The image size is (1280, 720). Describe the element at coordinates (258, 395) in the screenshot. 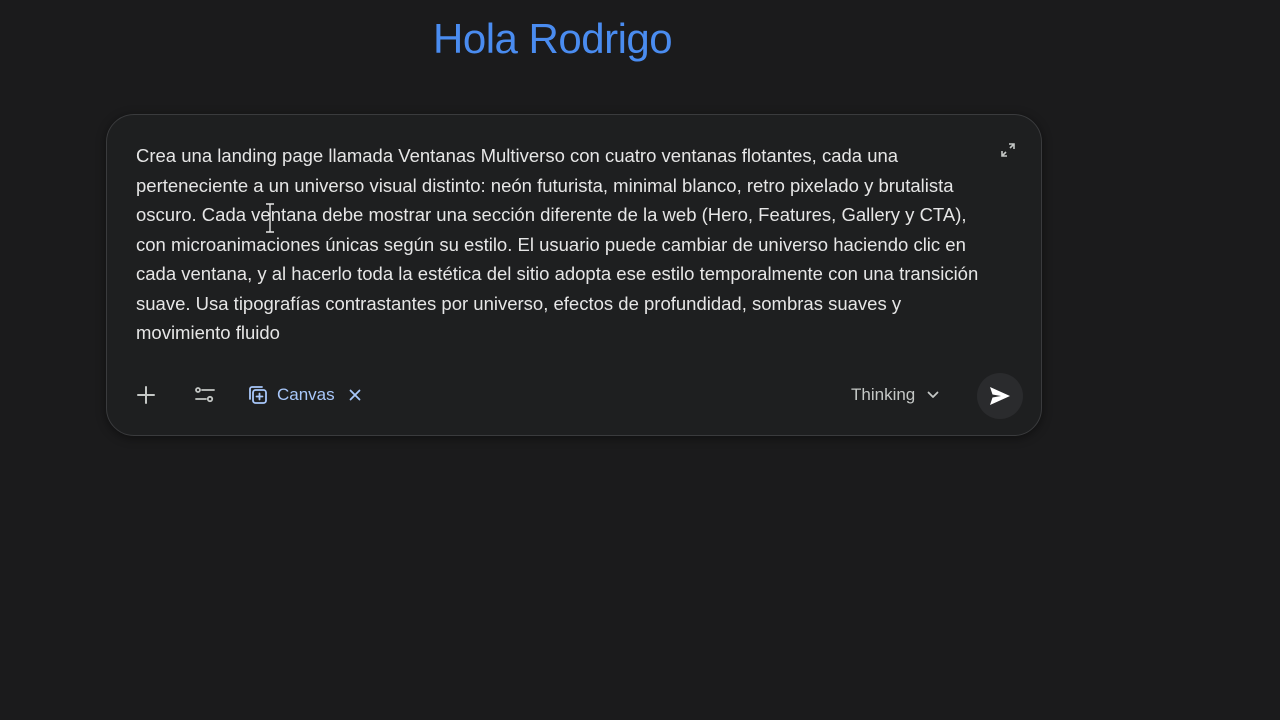

I see `canvas-icon` at that location.